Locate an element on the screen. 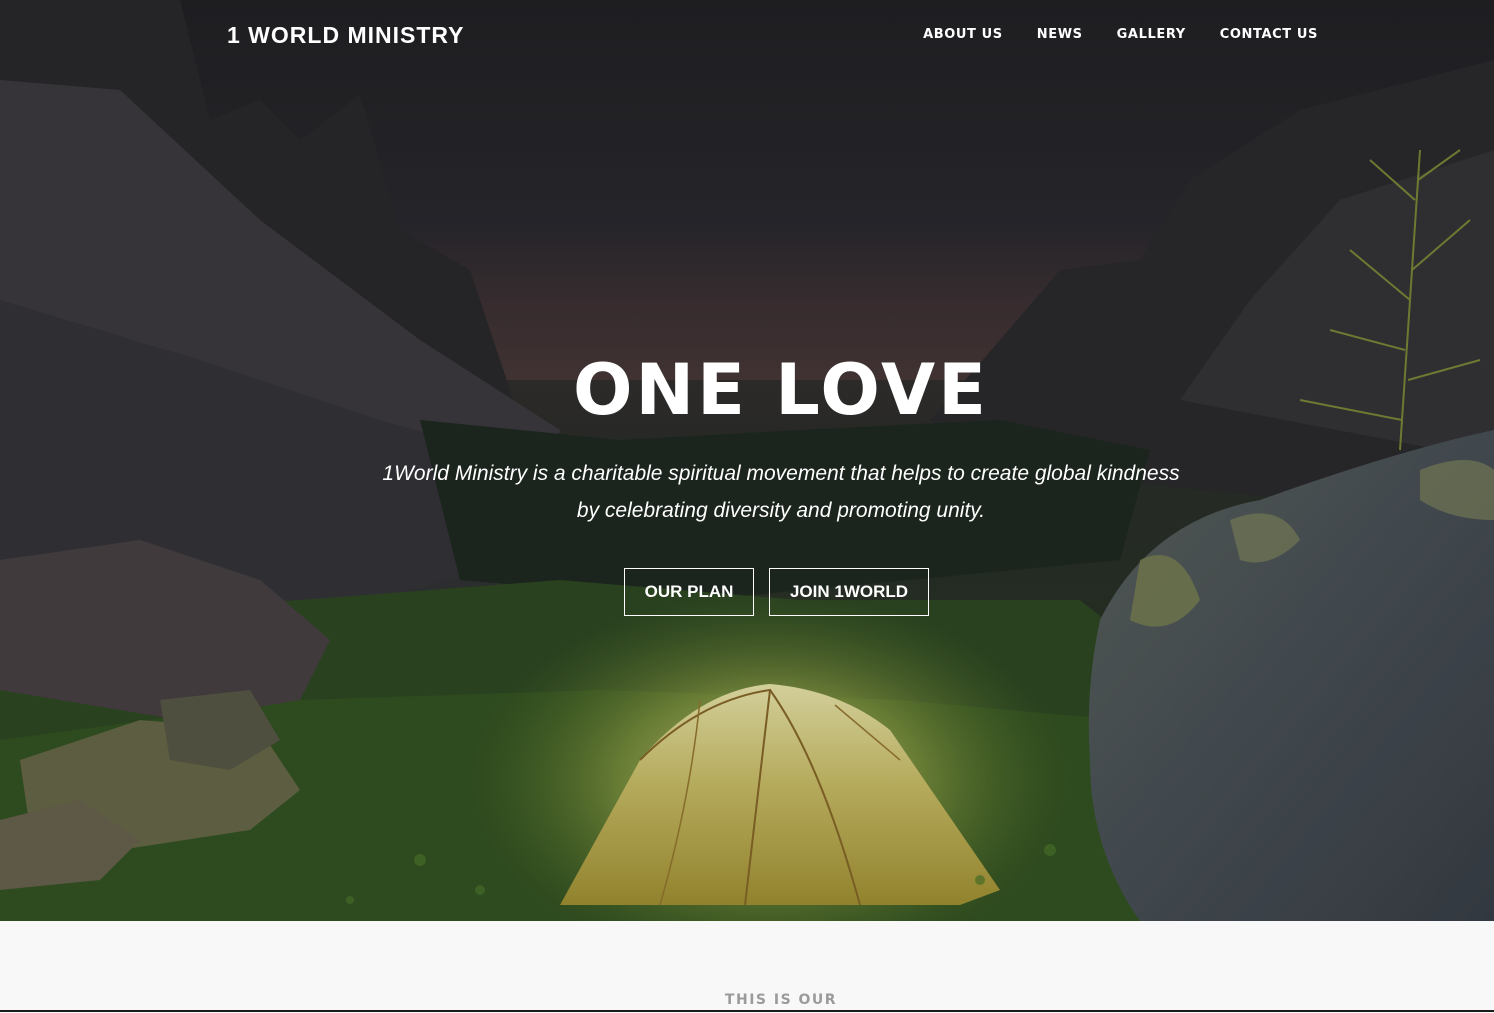  nav-link-about-us: ABOUT US is located at coordinates (963, 34).